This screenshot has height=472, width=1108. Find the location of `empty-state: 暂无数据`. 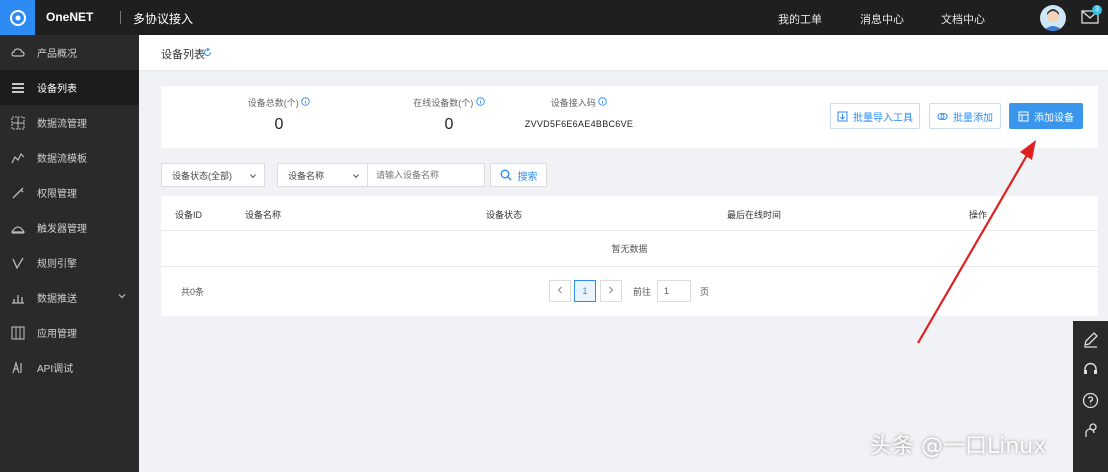

empty-state: 暂无数据 is located at coordinates (629, 249).